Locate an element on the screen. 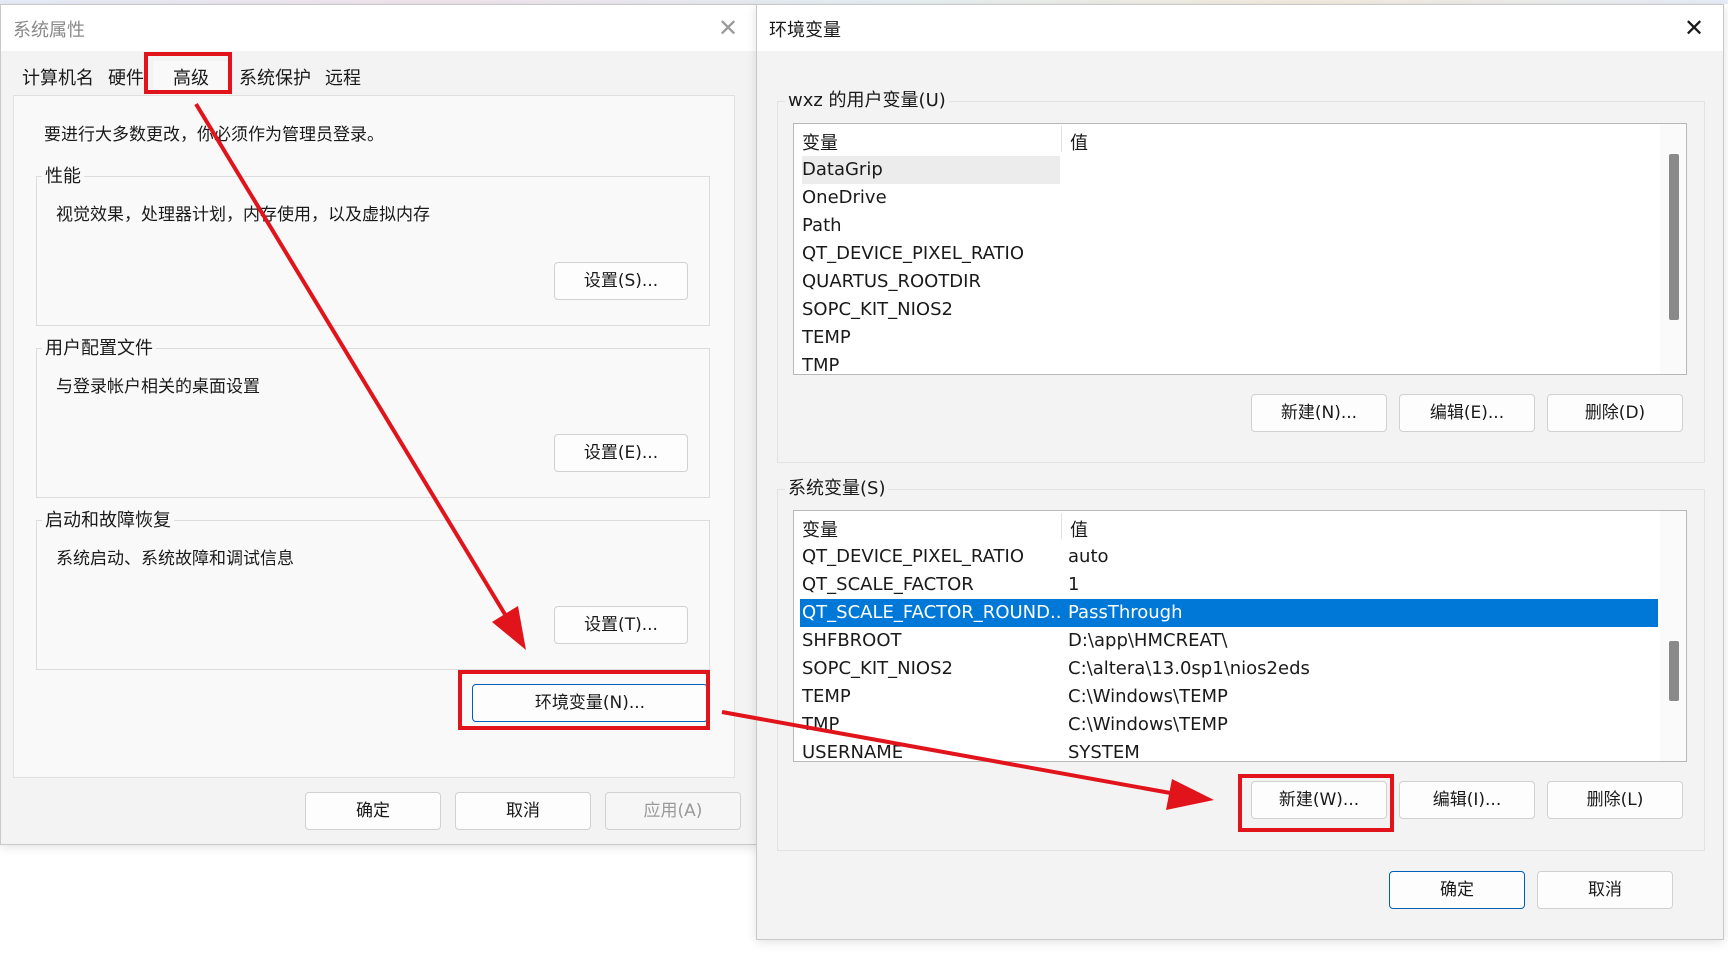  arrow-env-button-to-new-button is located at coordinates (949, 753).